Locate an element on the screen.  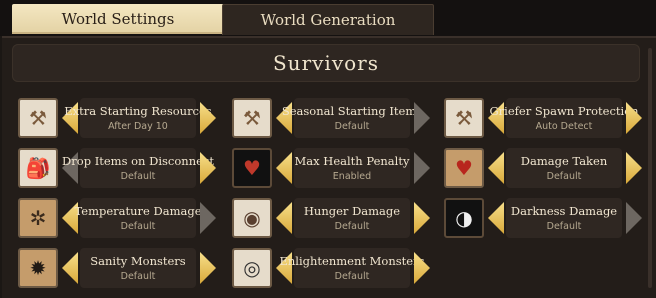
option-spinner: Extra Starting Resources After Day 10 is located at coordinates (138, 118).